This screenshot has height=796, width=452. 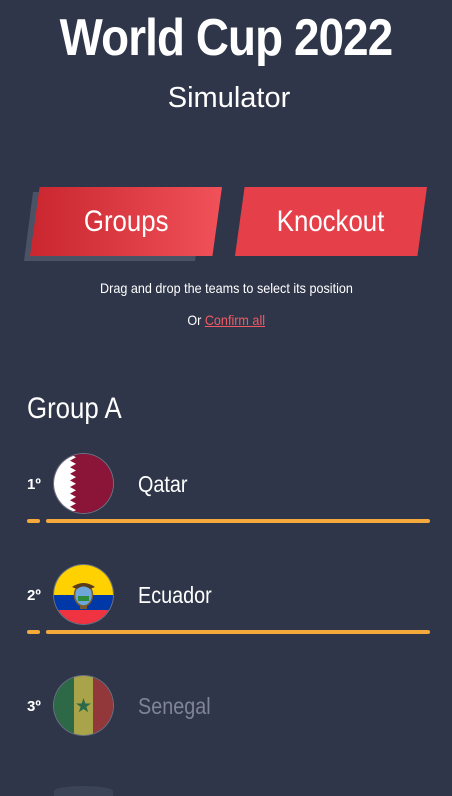 I want to click on team-name: Ecuador, so click(x=175, y=595).